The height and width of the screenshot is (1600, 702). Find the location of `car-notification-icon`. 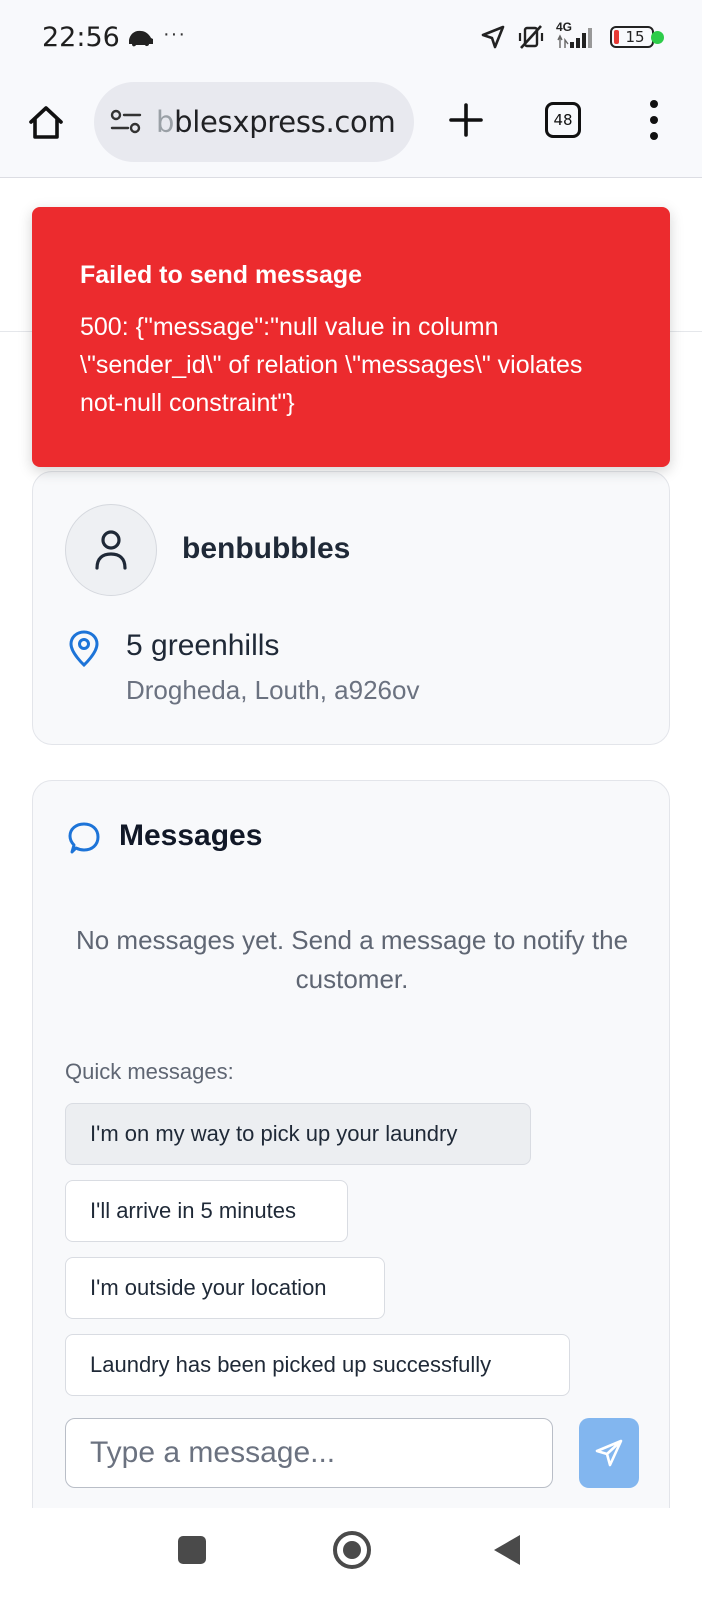

car-notification-icon is located at coordinates (141, 38).